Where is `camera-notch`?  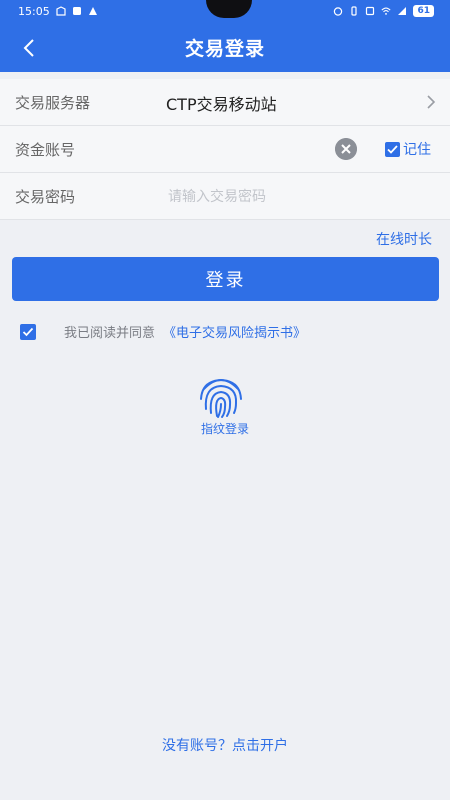 camera-notch is located at coordinates (229, 9).